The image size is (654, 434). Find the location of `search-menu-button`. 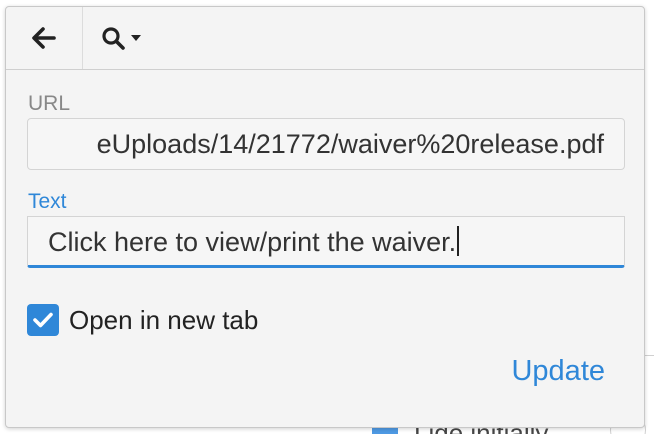

search-menu-button is located at coordinates (121, 38).